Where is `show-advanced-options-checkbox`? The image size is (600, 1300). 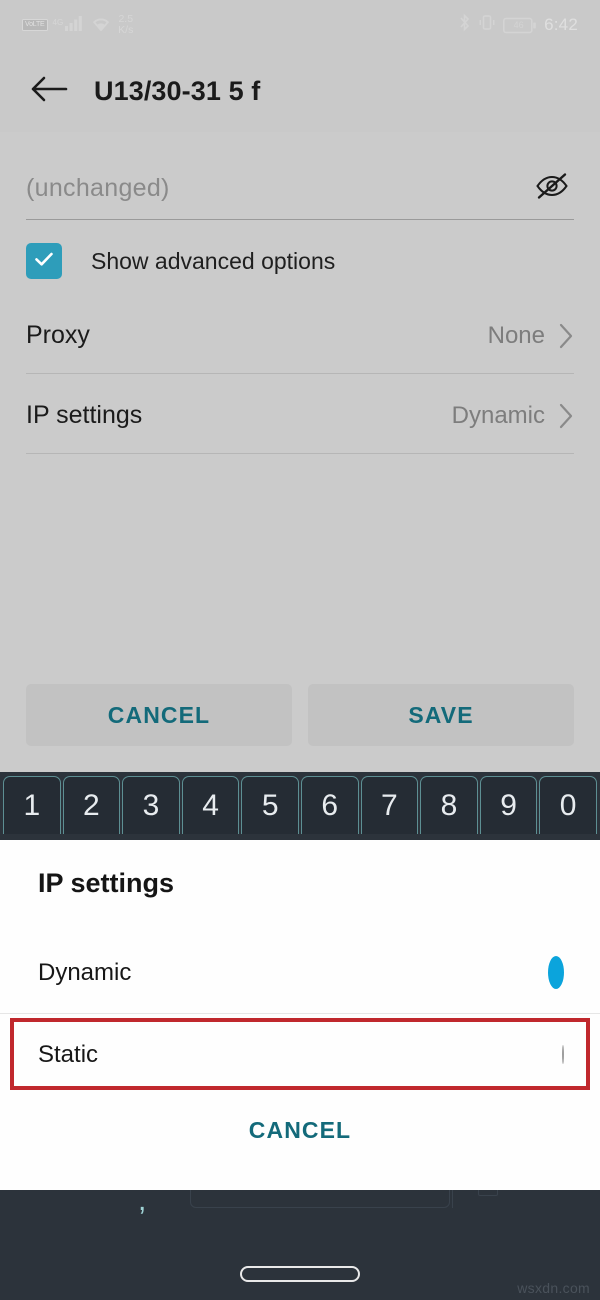
show-advanced-options-checkbox is located at coordinates (44, 261).